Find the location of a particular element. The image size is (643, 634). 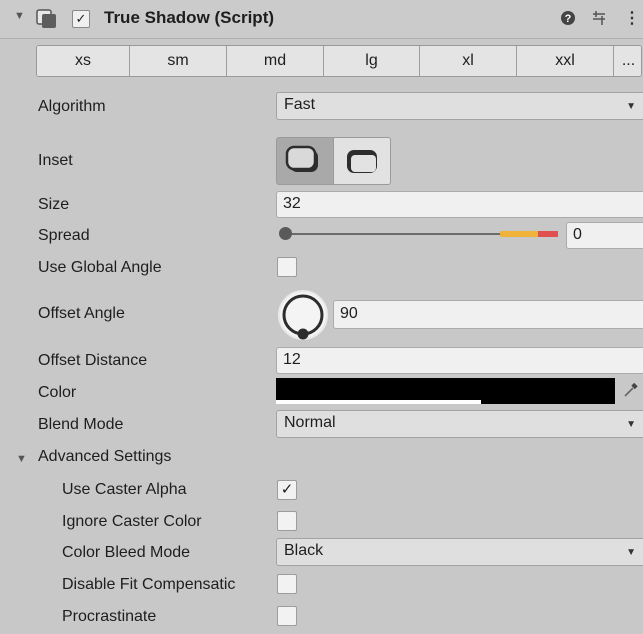

color-bleed-mode-label: Color Bleed Mode is located at coordinates (126, 552).